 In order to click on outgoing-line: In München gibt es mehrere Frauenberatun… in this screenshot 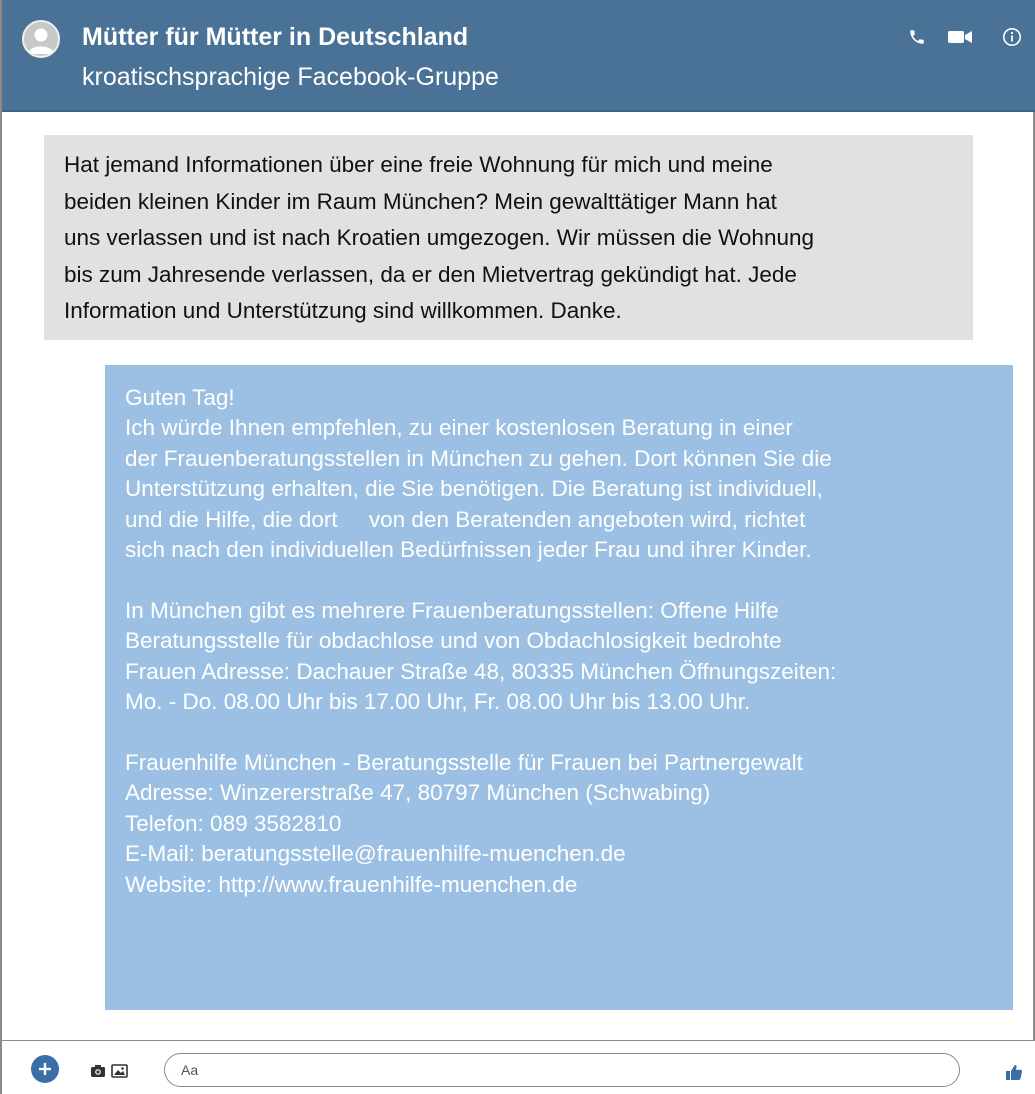, I will do `click(452, 610)`.